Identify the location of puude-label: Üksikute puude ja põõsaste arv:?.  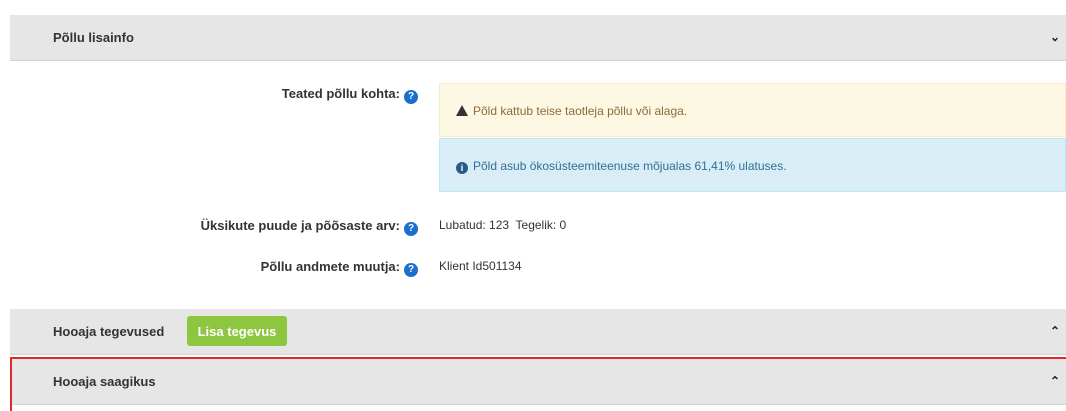
(309, 227).